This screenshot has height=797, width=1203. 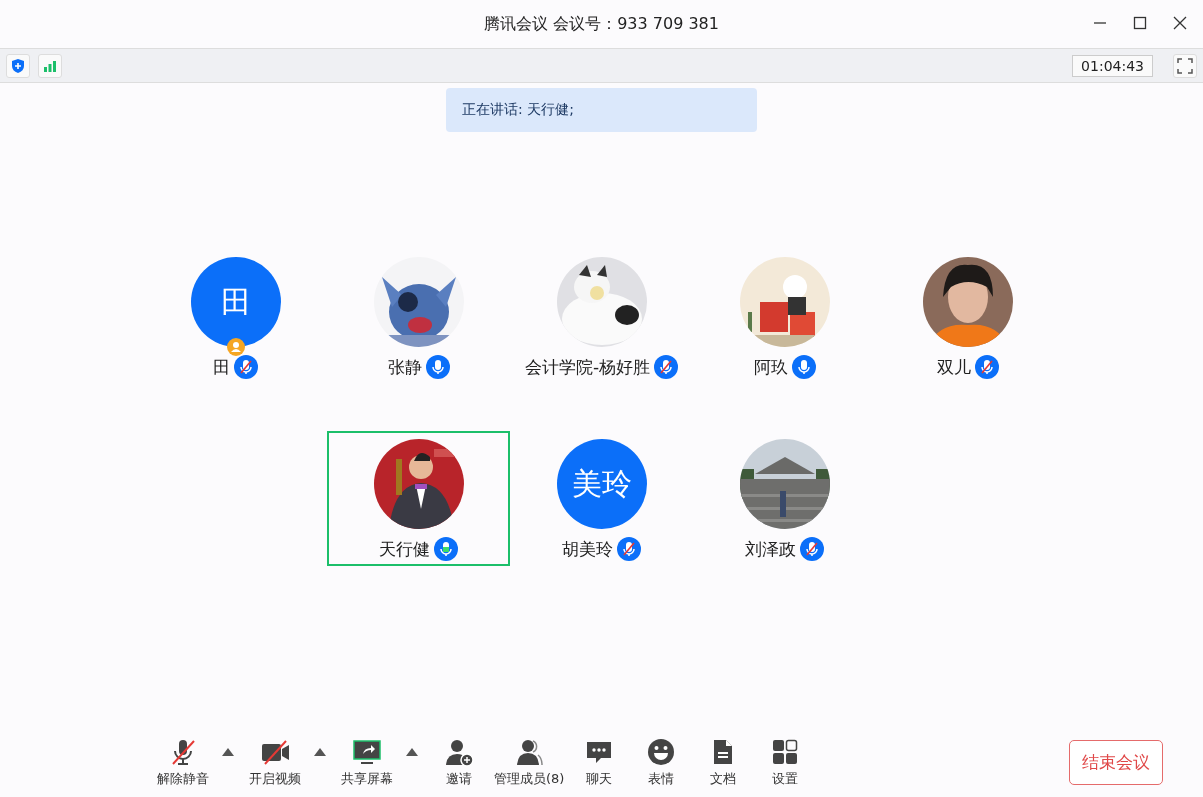 What do you see at coordinates (587, 549) in the screenshot?
I see `participant-name: 胡美玲` at bounding box center [587, 549].